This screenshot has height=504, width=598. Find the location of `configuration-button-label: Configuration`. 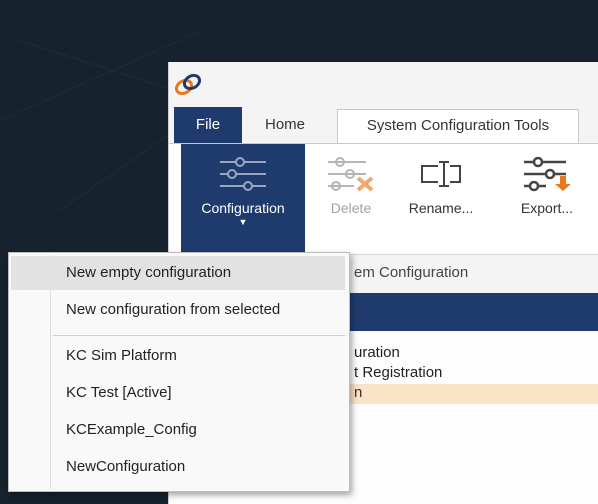

configuration-button-label: Configuration is located at coordinates (243, 208).